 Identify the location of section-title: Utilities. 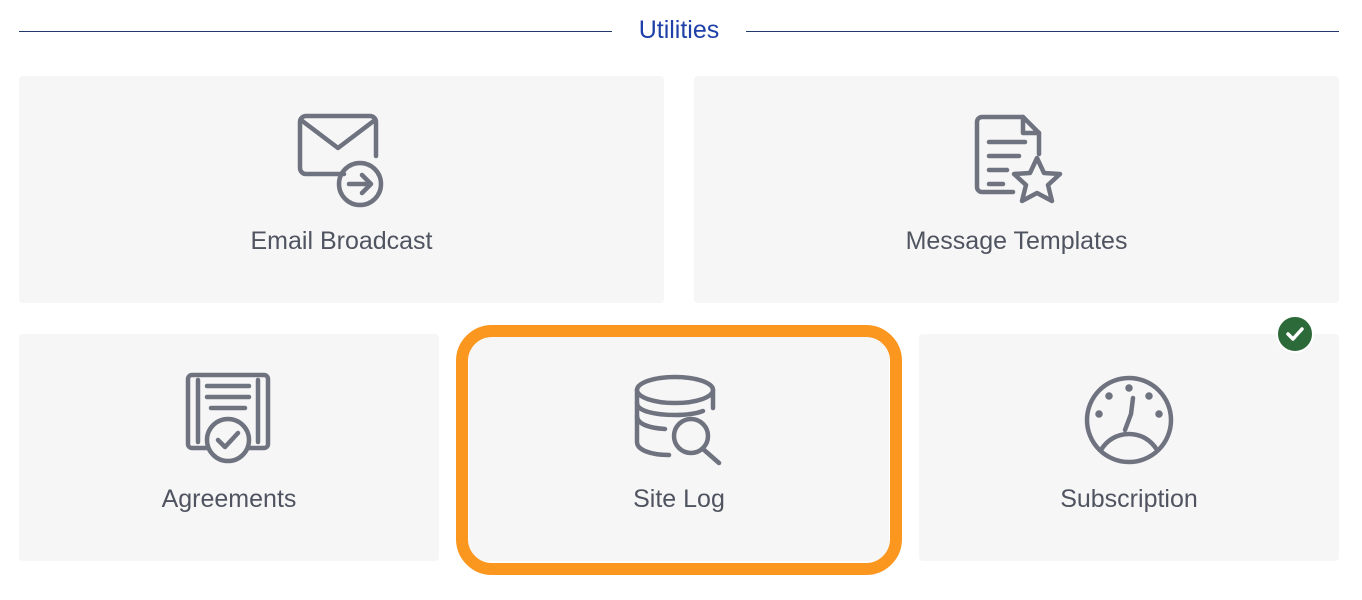
(679, 30).